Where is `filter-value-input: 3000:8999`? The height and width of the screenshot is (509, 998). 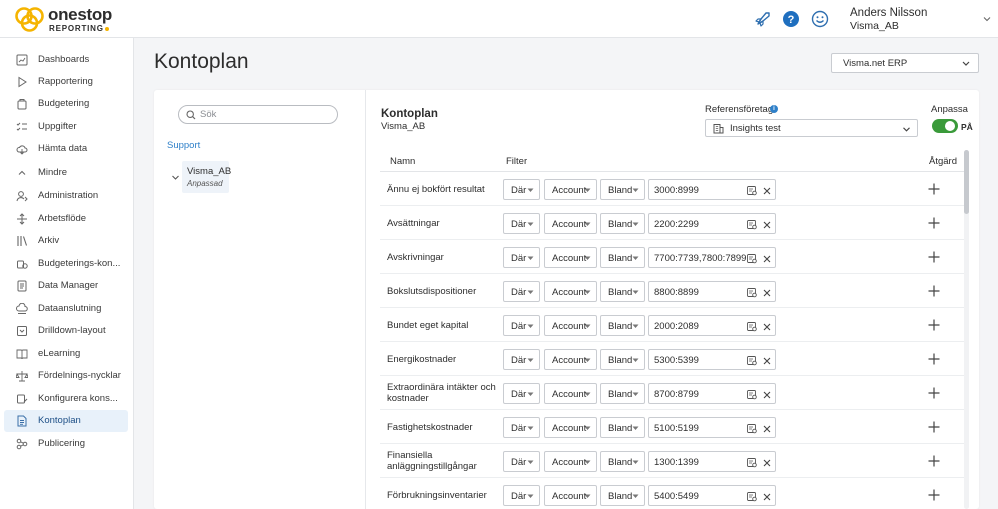
filter-value-input: 3000:8999 is located at coordinates (712, 189).